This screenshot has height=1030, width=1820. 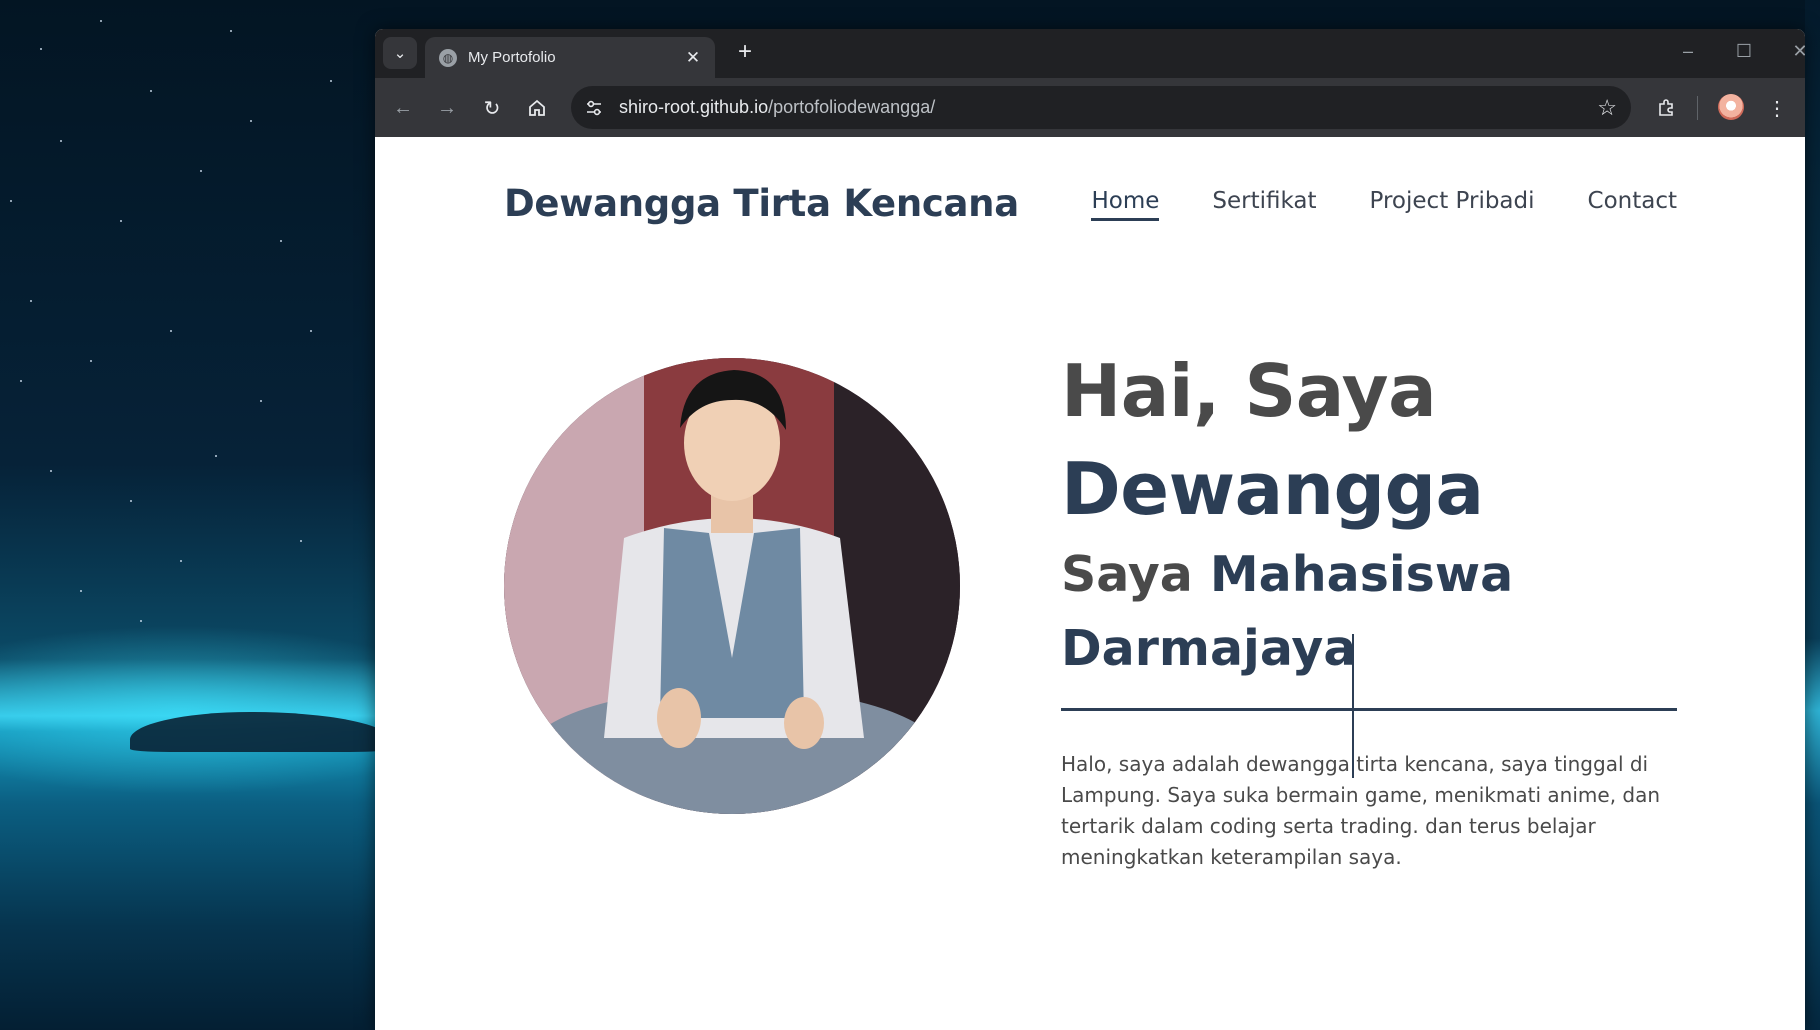 I want to click on minimize-icon: –, so click(x=1688, y=51).